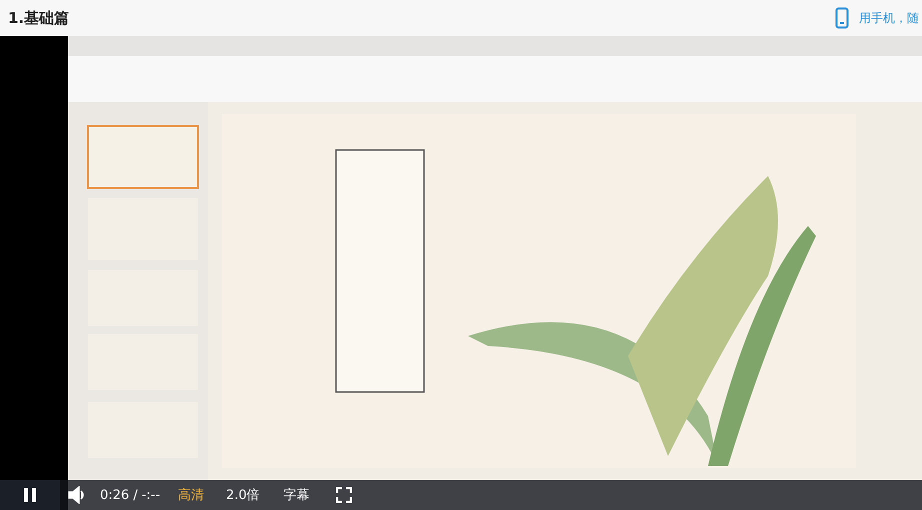 The image size is (922, 510). Describe the element at coordinates (344, 495) in the screenshot. I see `fullscreen-icon` at that location.